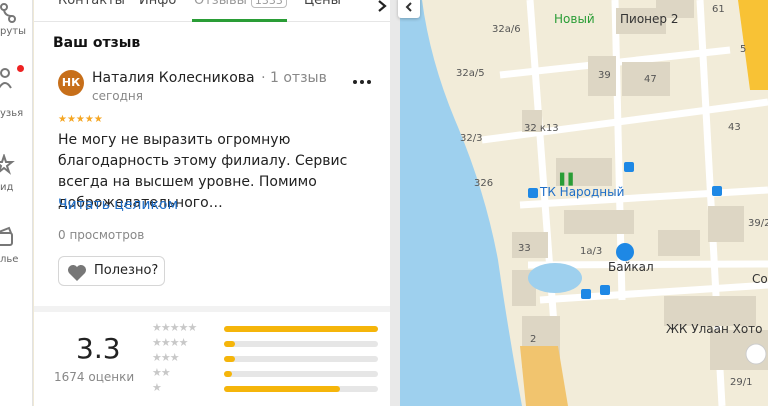  What do you see at coordinates (9, 259) in the screenshot?
I see `rail-item-label: лье` at bounding box center [9, 259].